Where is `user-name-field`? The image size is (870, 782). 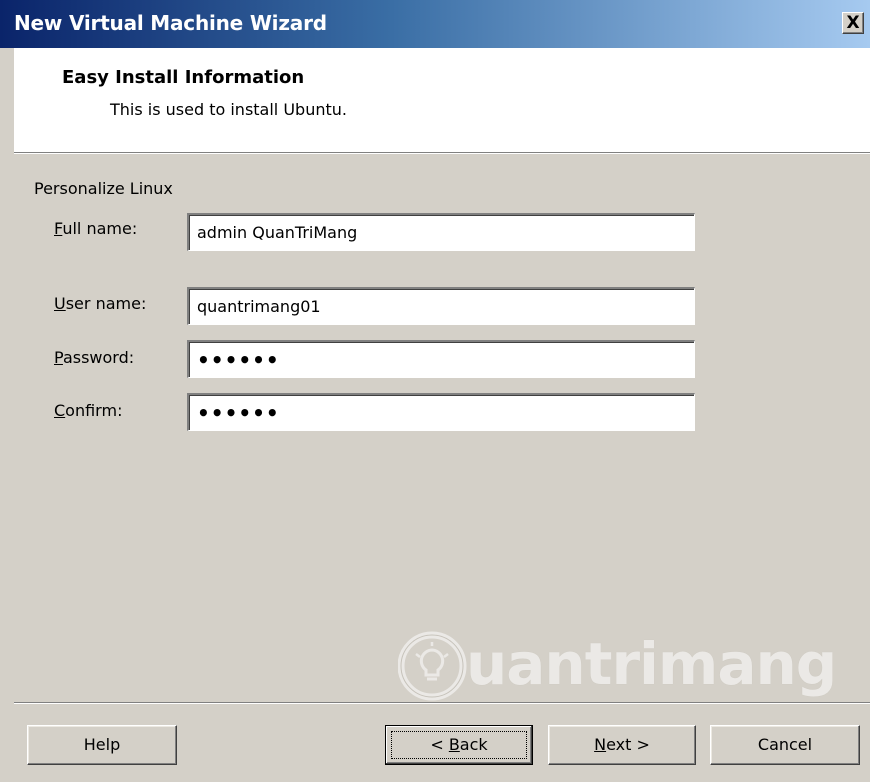 user-name-field is located at coordinates (441, 306).